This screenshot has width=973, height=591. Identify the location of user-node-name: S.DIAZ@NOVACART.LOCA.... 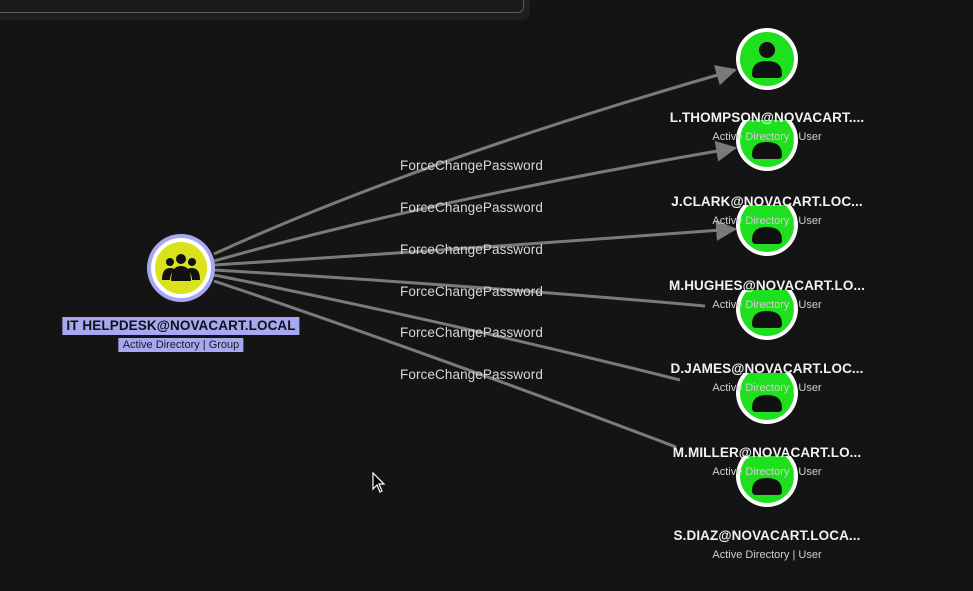
(767, 535).